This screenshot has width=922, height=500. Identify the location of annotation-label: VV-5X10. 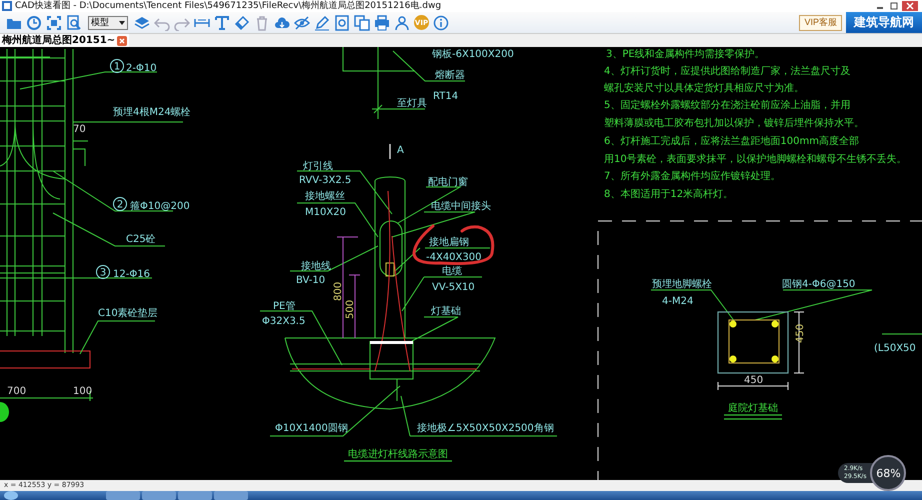
(453, 287).